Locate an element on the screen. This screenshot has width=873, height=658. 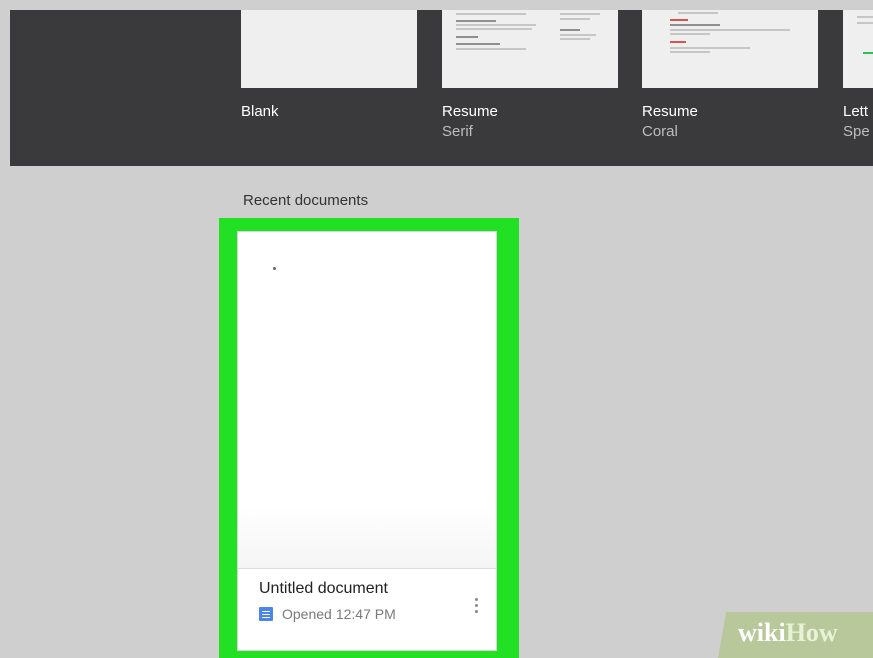
template-subtitle: Coral is located at coordinates (660, 131).